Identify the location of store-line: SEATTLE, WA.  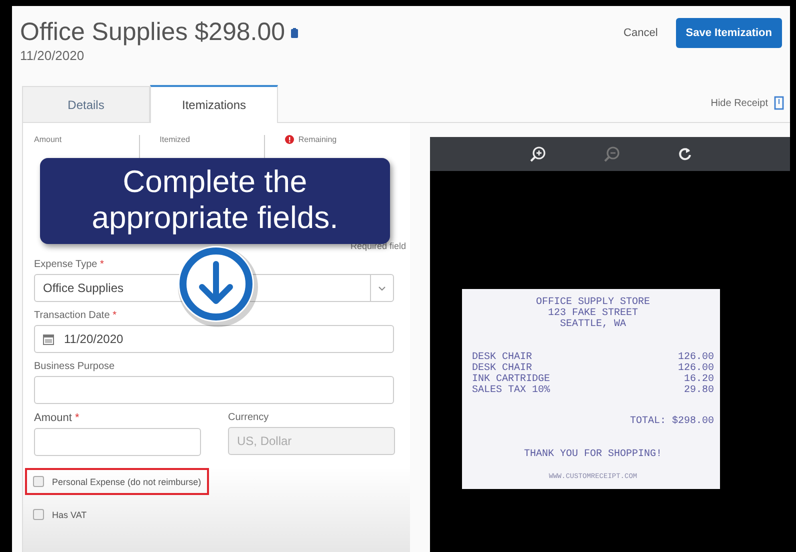
(592, 324).